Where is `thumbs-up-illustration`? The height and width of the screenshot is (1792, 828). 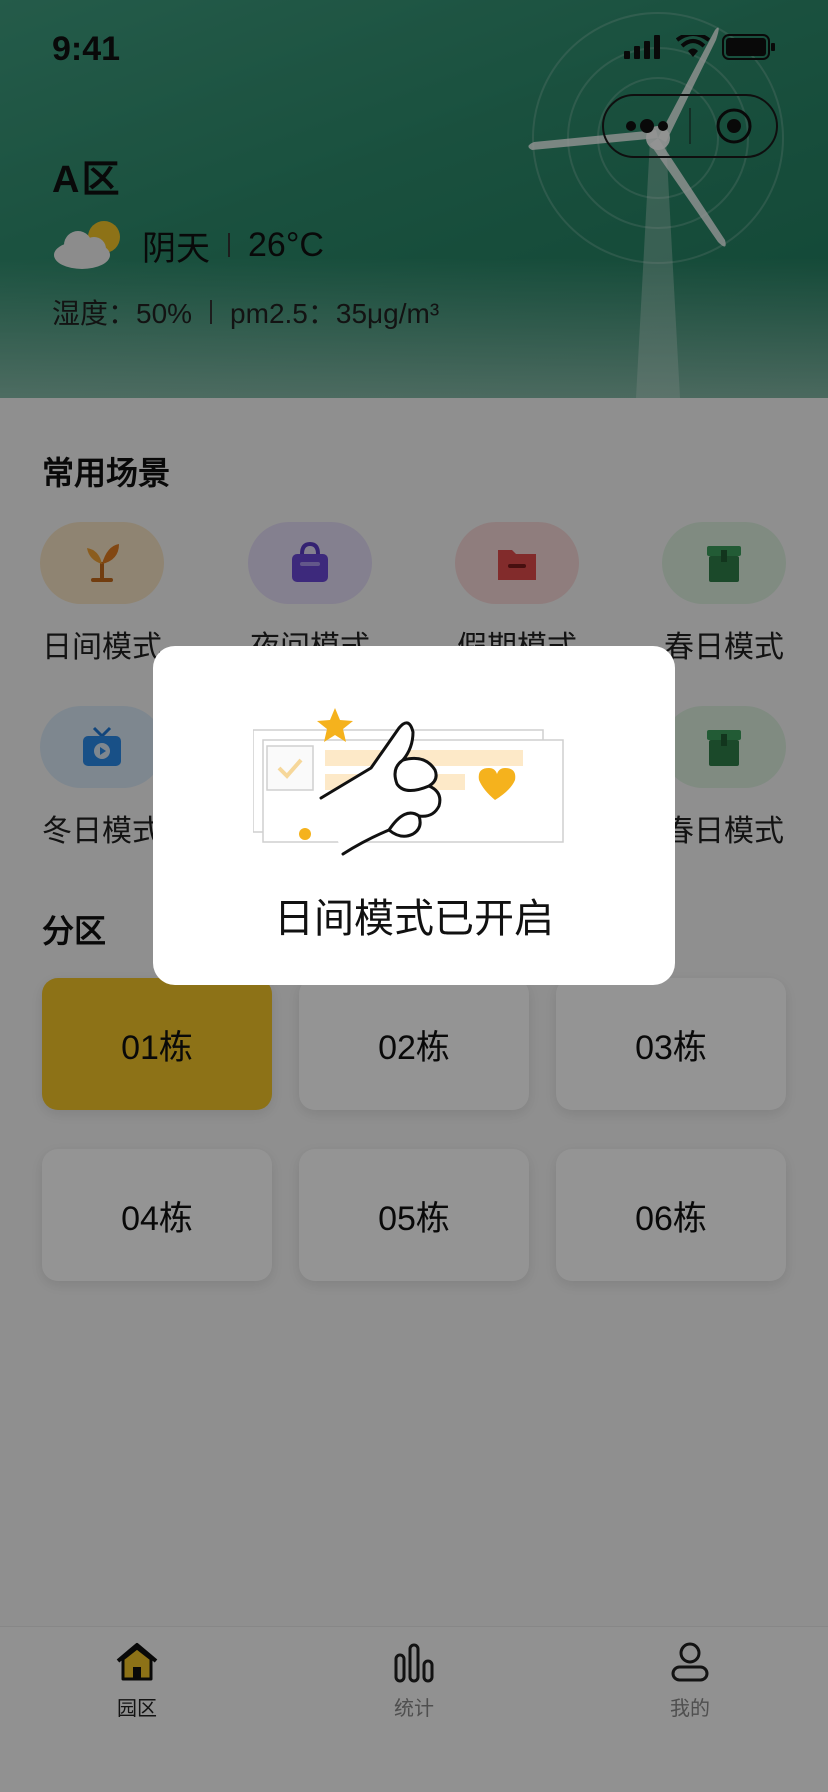
thumbs-up-illustration is located at coordinates (408, 782).